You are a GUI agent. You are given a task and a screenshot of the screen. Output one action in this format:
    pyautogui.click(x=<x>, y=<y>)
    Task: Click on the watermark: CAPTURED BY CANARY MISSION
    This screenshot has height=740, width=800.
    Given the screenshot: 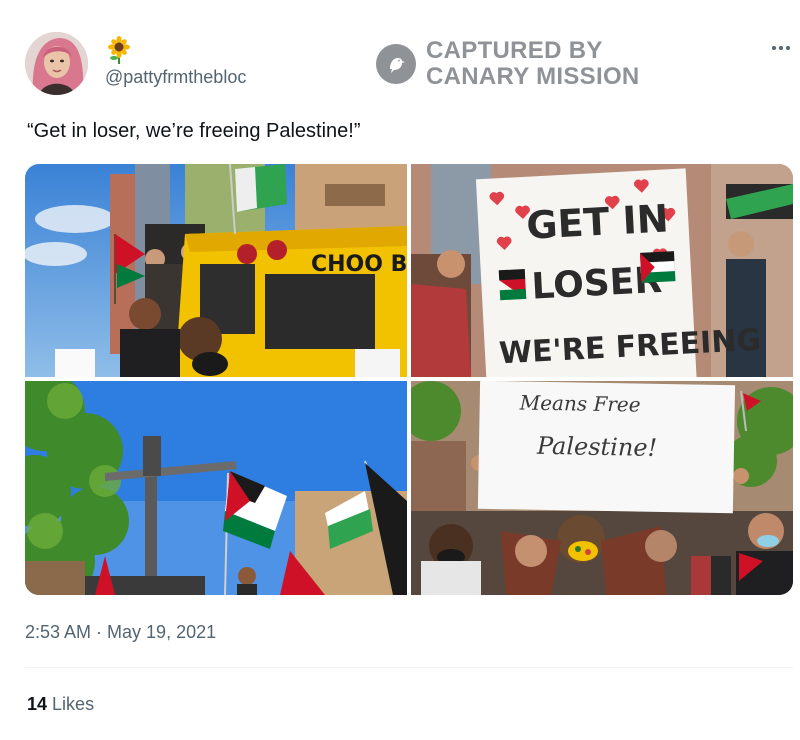 What is the action you would take?
    pyautogui.click(x=508, y=64)
    